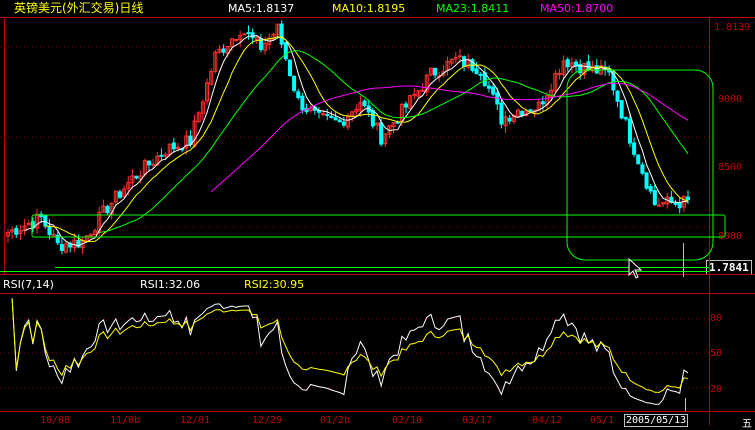 The width and height of the screenshot is (755, 430). Describe the element at coordinates (635, 268) in the screenshot. I see `mouse-pointer-icon` at that location.